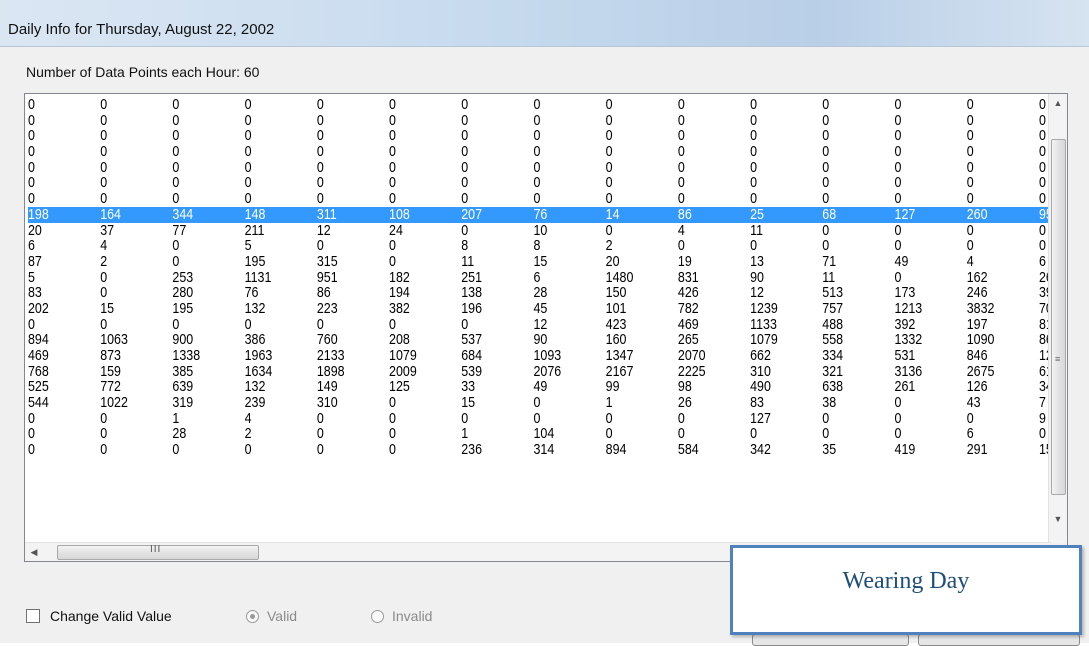 The width and height of the screenshot is (1089, 646). What do you see at coordinates (544, 277) in the screenshot?
I see `table-row: 5025311319511822516148083190110162269` at bounding box center [544, 277].